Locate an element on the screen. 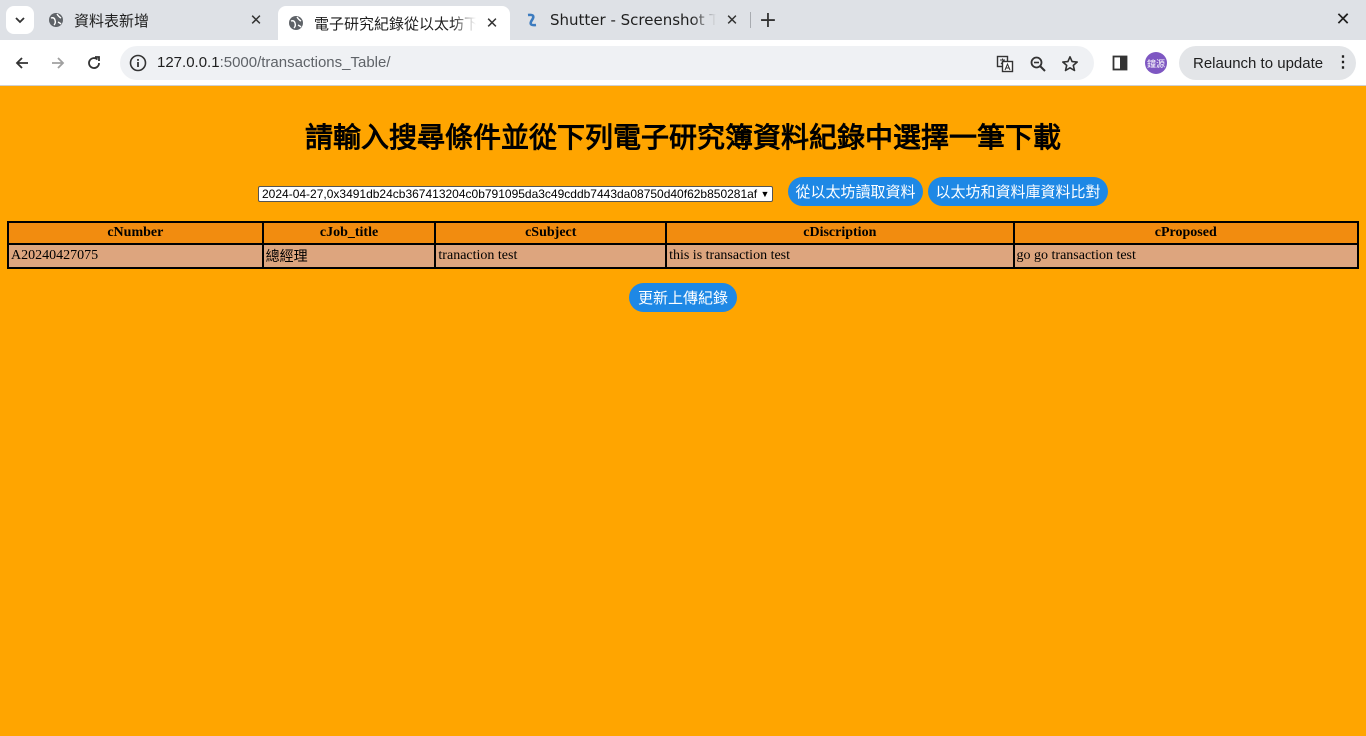 The width and height of the screenshot is (1366, 736). reload-icon is located at coordinates (94, 62).